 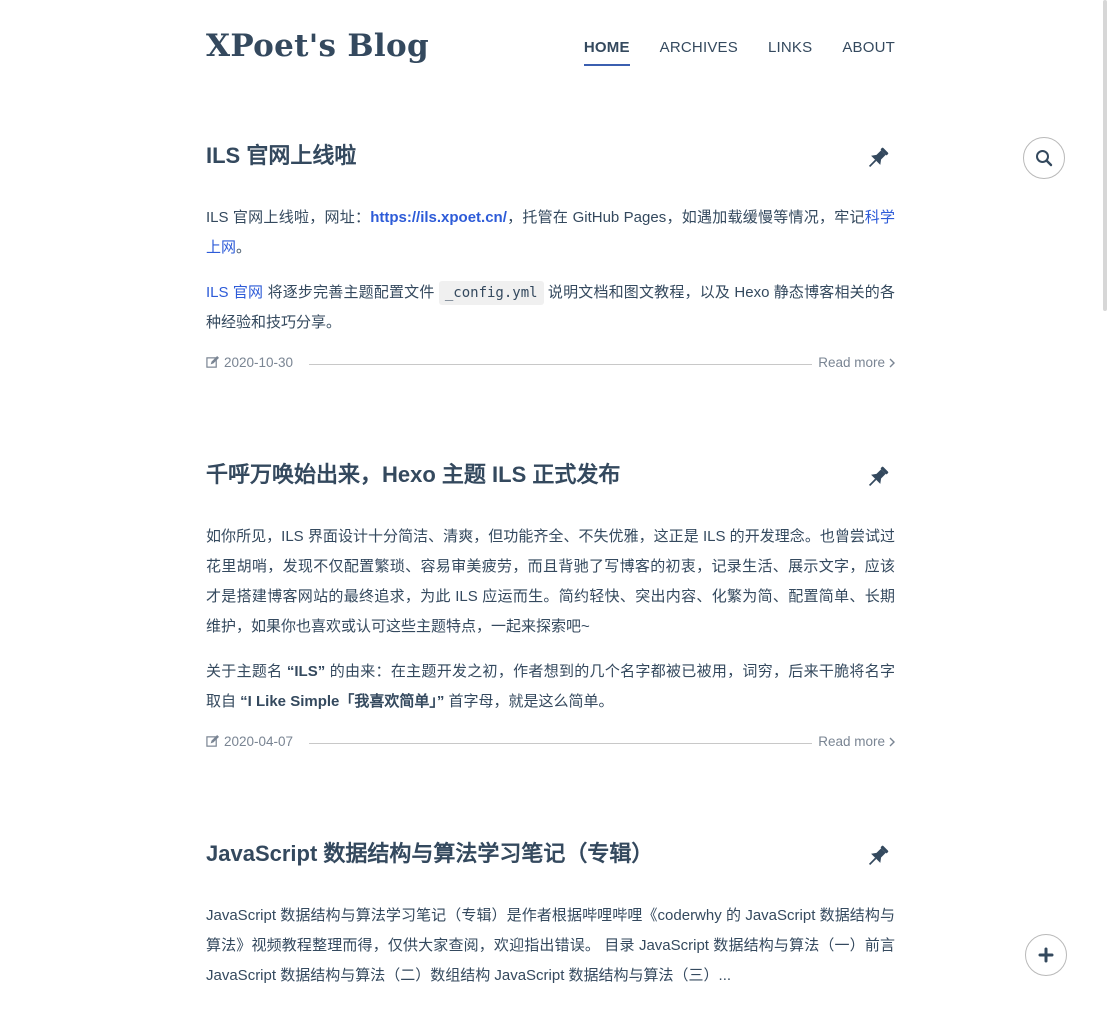 What do you see at coordinates (234, 292) in the screenshot?
I see `ils-site-link: ILS 官网` at bounding box center [234, 292].